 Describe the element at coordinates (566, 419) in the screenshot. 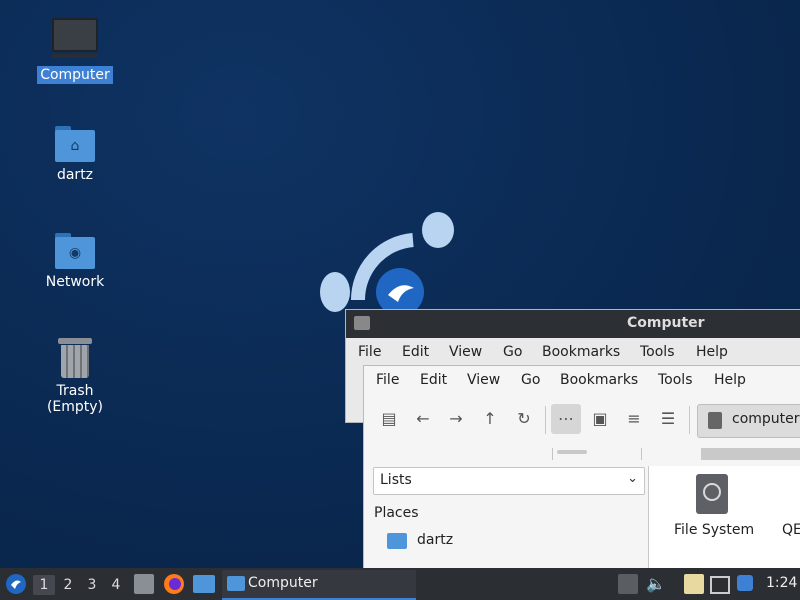

I see `icon-view-grid-icon: ⋯` at that location.